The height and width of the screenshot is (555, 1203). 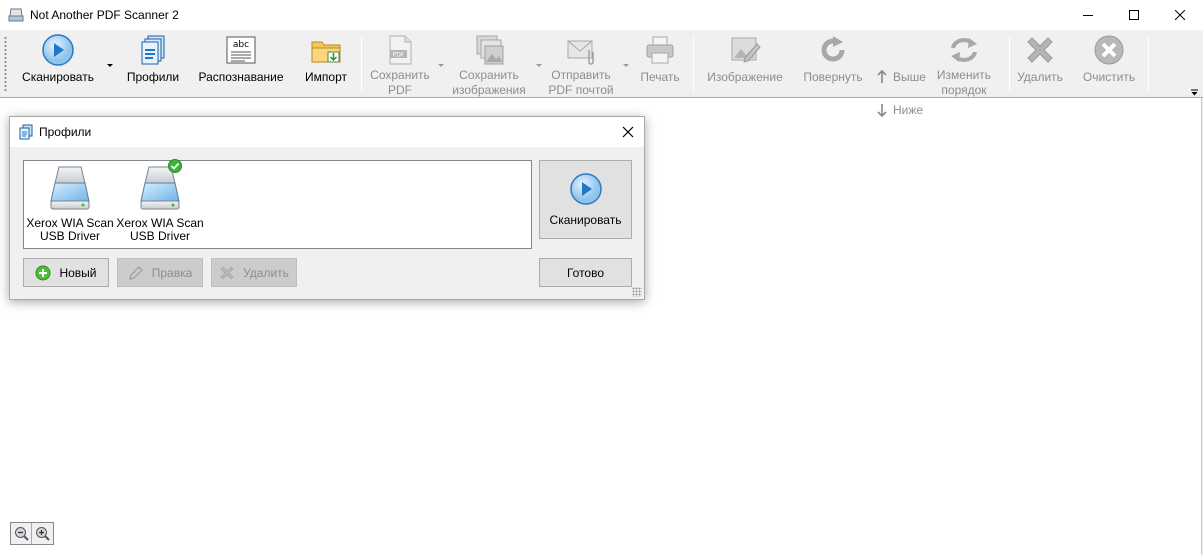 I want to click on image-label: Изображение, so click(x=745, y=77).